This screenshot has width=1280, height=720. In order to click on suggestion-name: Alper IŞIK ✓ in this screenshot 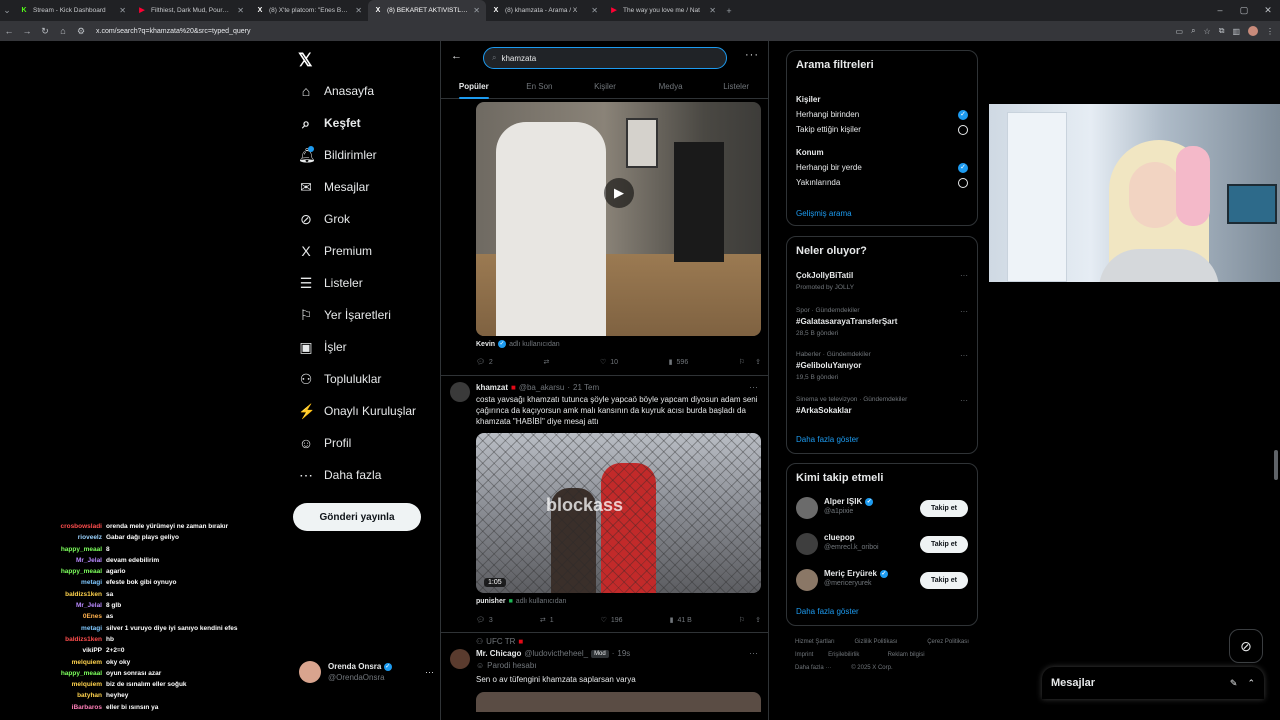, I will do `click(849, 501)`.